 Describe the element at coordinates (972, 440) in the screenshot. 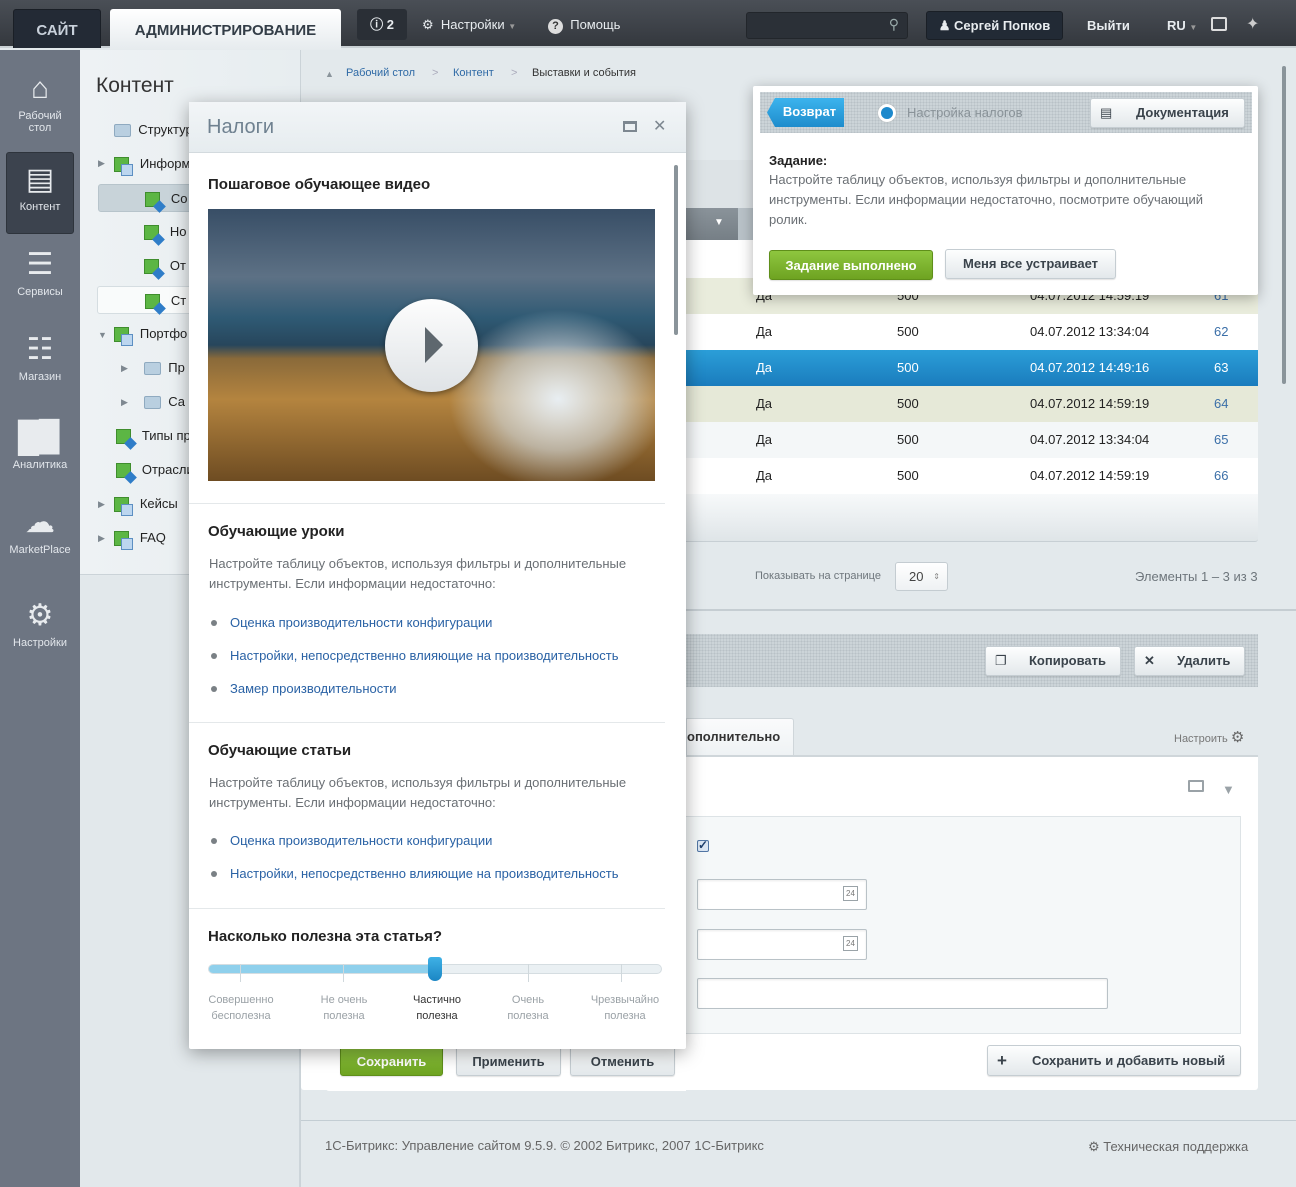

I see `table-row: Да 500 04.07.2012 13:34:04 65` at that location.